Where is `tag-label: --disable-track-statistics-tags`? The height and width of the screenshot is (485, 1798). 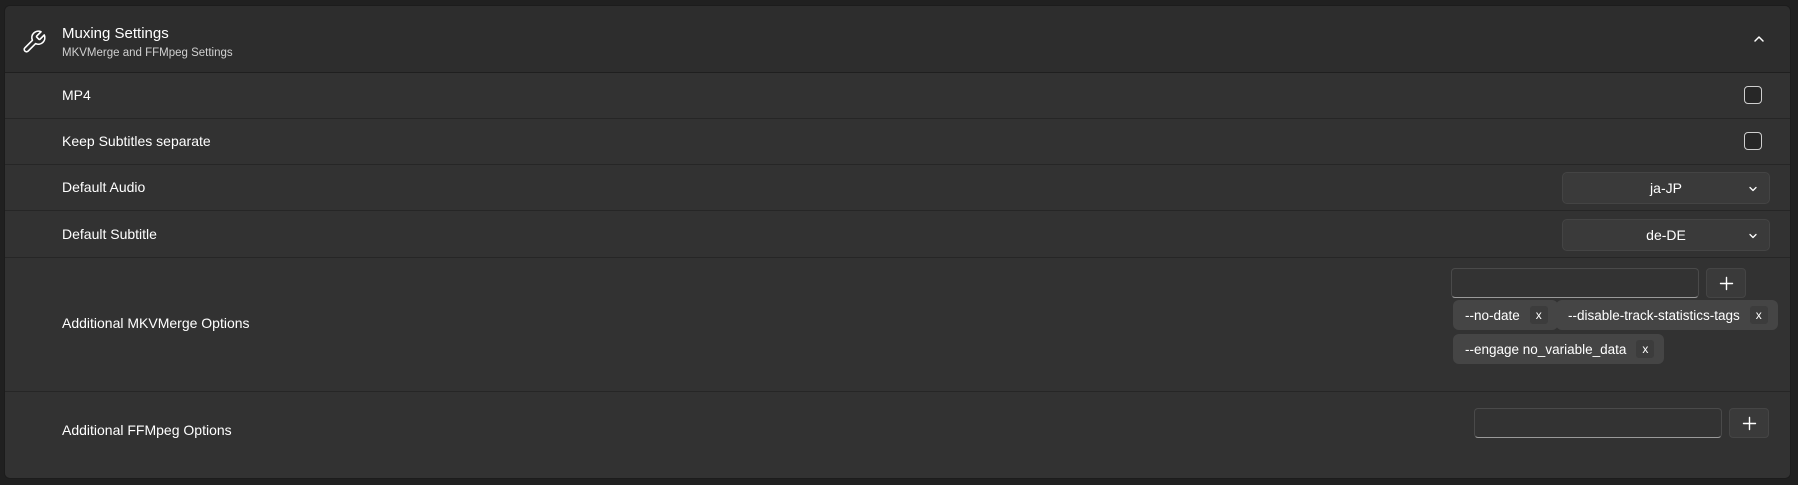 tag-label: --disable-track-statistics-tags is located at coordinates (1654, 315).